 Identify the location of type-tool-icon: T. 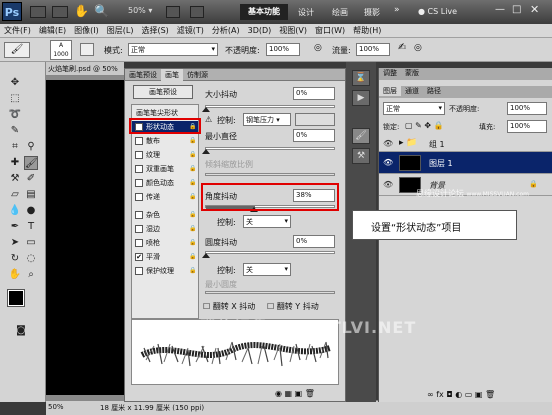
(31, 227).